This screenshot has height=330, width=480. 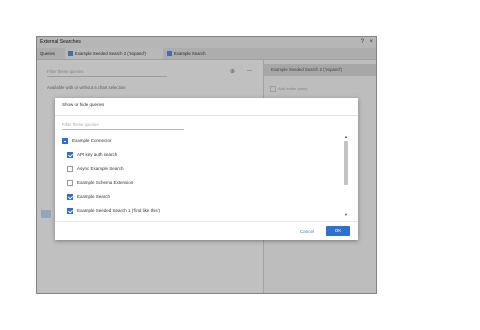 What do you see at coordinates (83, 104) in the screenshot?
I see `dialog-title: Show or hide queries` at bounding box center [83, 104].